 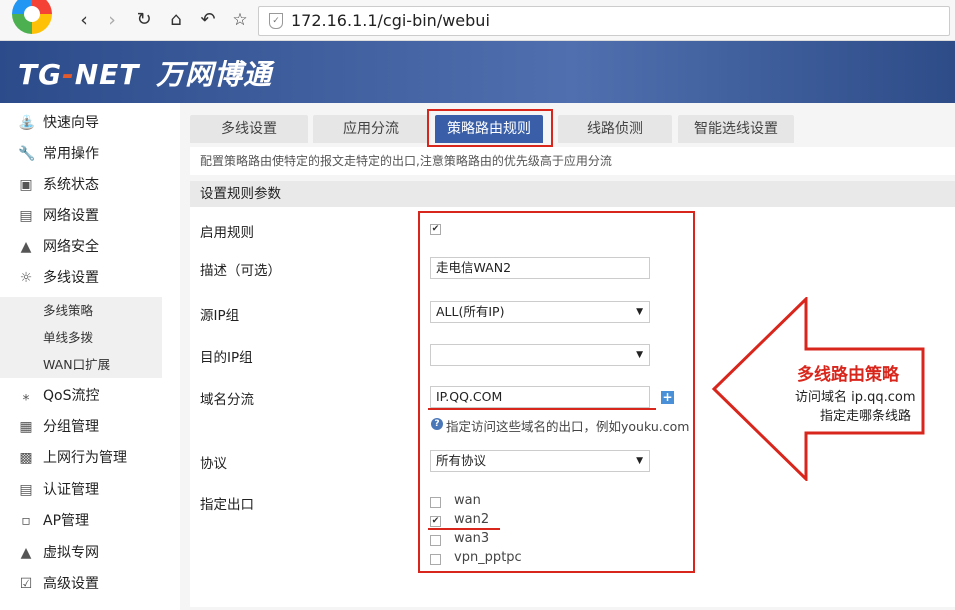 What do you see at coordinates (615, 129) in the screenshot?
I see `tab-line-detection: 线路侦测` at bounding box center [615, 129].